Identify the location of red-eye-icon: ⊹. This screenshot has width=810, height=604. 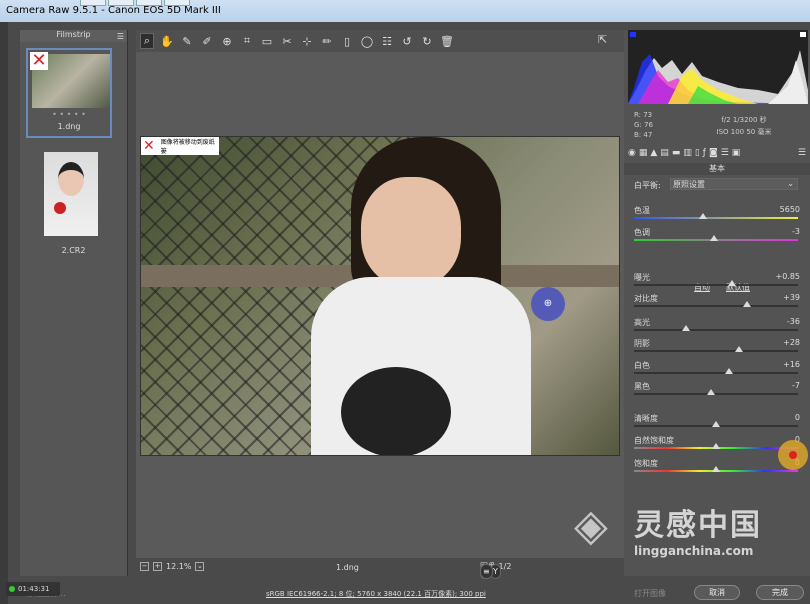
(307, 41).